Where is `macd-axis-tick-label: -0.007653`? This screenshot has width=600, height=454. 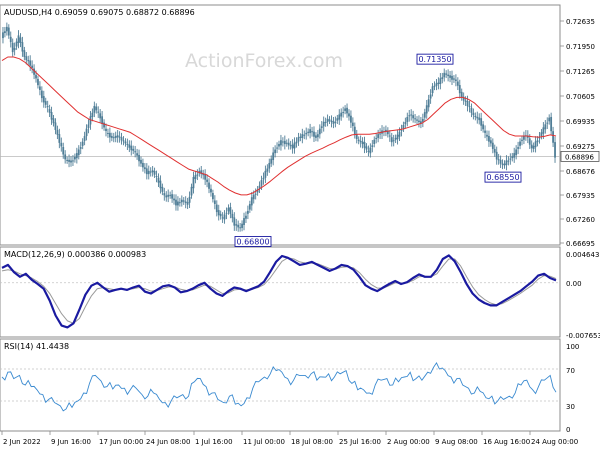 macd-axis-tick-label: -0.007653 is located at coordinates (583, 336).